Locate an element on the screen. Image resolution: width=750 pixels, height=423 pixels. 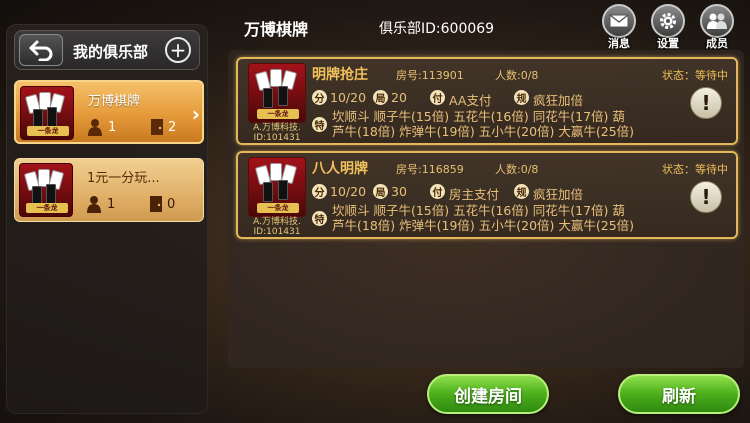
mail-icon is located at coordinates (619, 21).